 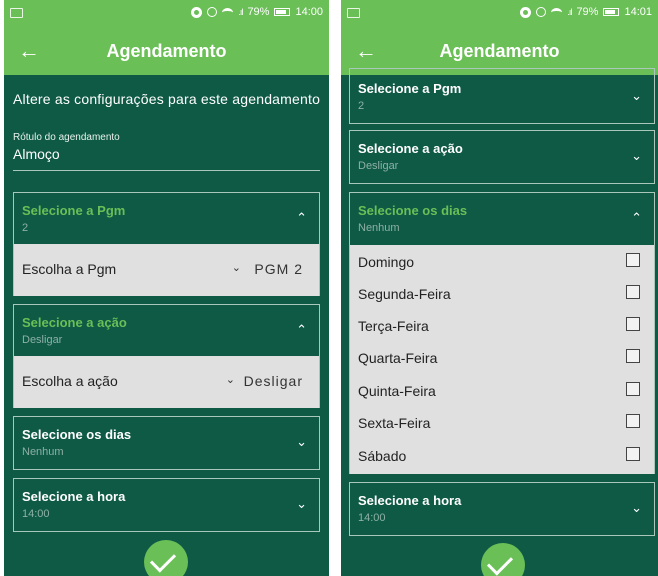 I want to click on day-row-sabado: Sábado, so click(x=502, y=456).